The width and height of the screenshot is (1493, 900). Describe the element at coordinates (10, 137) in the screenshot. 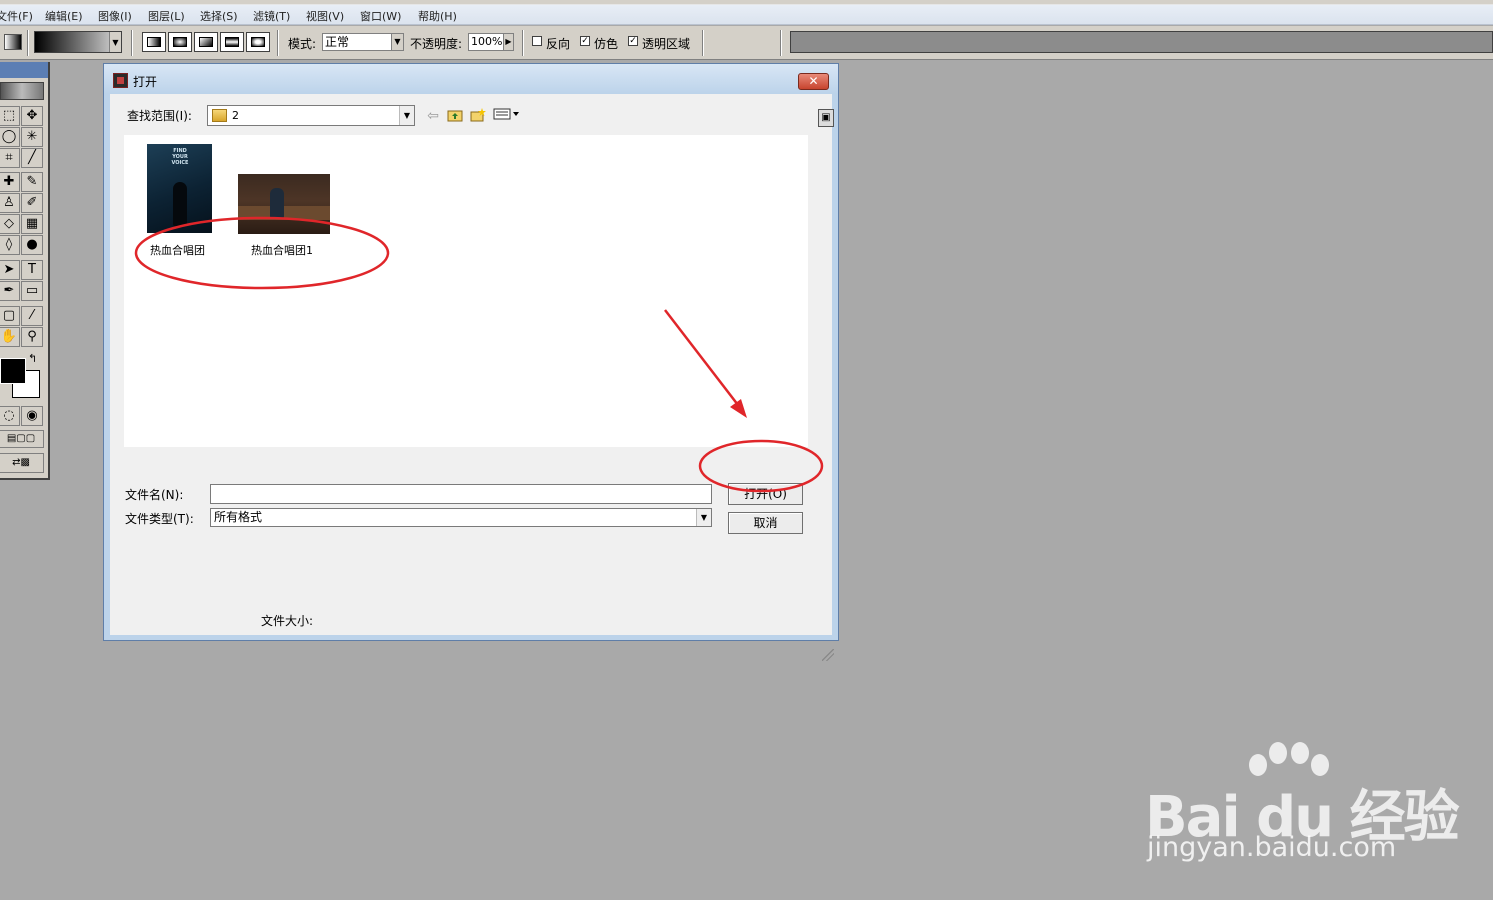

I see `lasso-icon: ◯` at that location.